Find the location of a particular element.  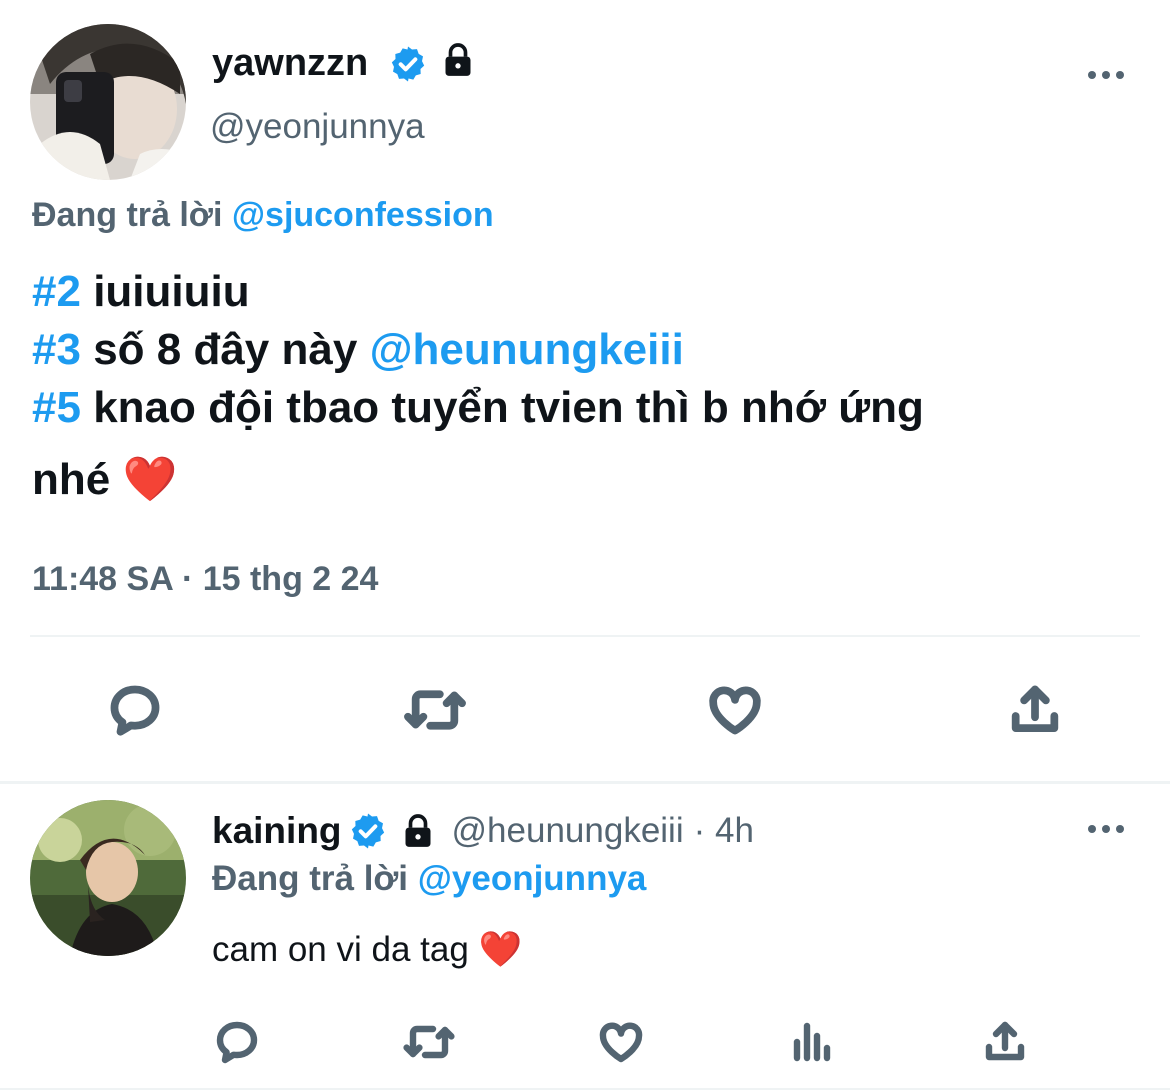

tweet-text: số 8 đây này is located at coordinates (225, 349).